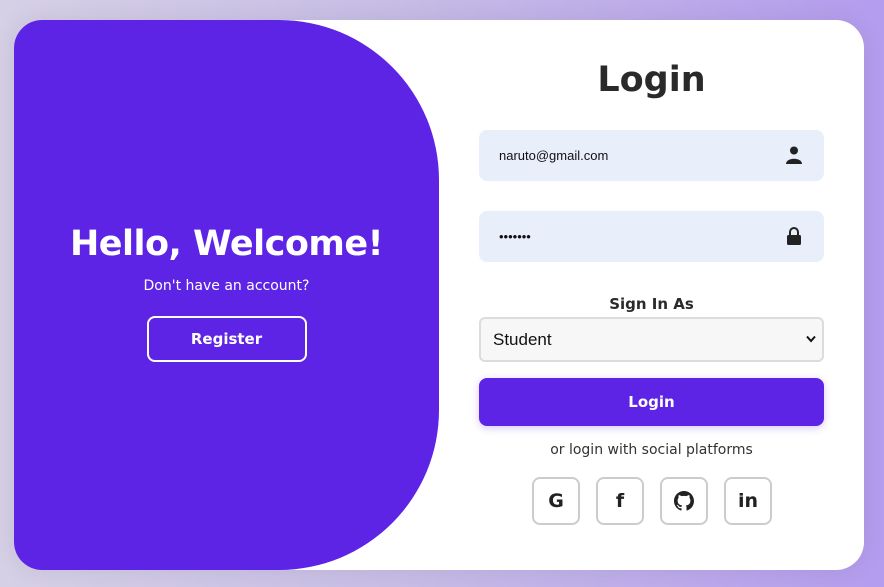  I want to click on role-select: Student, so click(651, 339).